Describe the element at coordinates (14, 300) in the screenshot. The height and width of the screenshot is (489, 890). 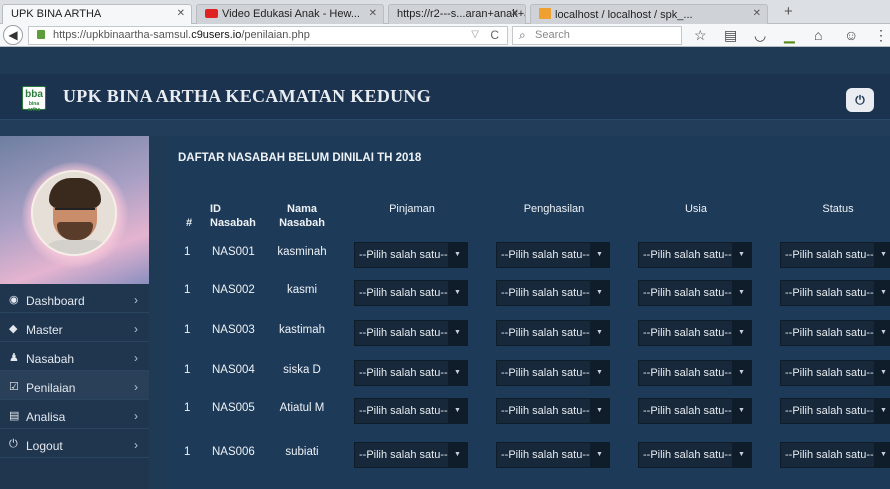
I see `dashboard-icon: ◉` at that location.